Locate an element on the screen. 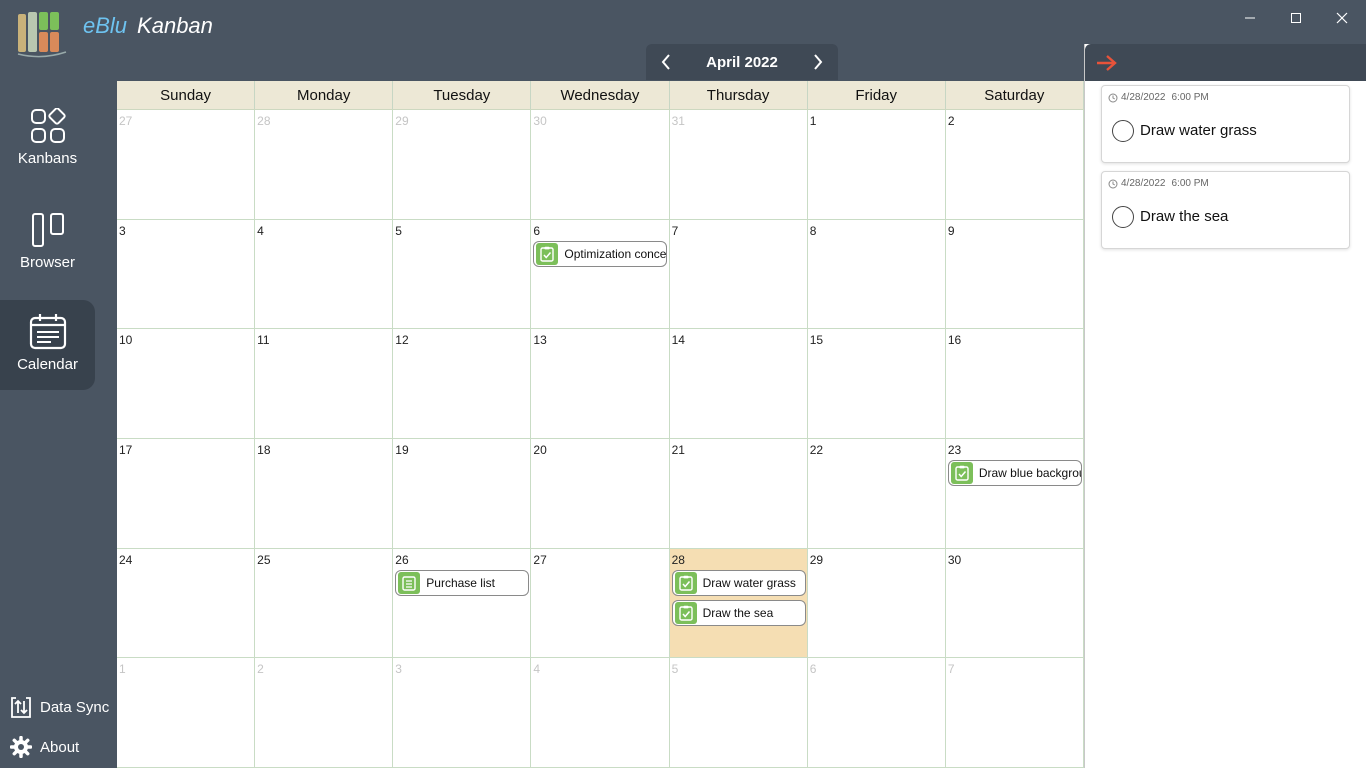 Image resolution: width=1366 pixels, height=768 pixels. month-navigator: April 2022 is located at coordinates (742, 62).